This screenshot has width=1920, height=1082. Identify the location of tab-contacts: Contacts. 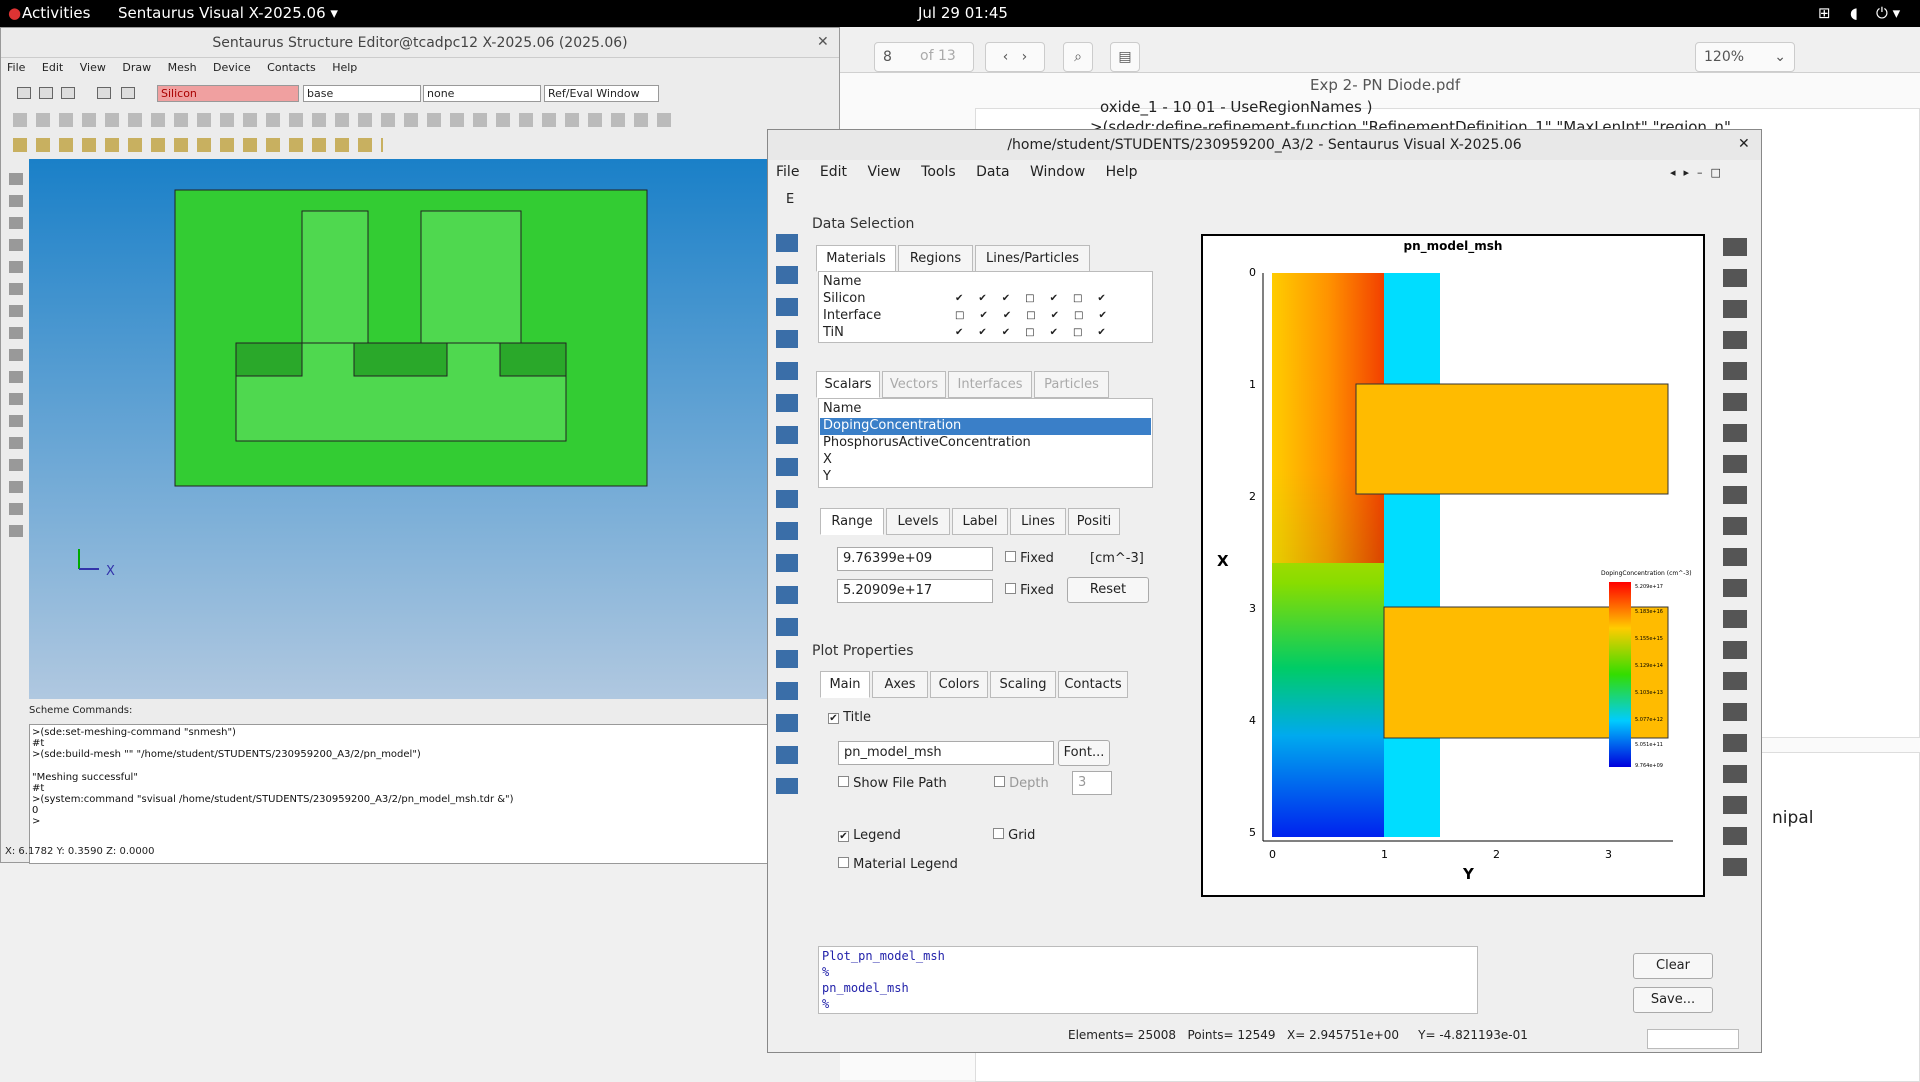
(1093, 684).